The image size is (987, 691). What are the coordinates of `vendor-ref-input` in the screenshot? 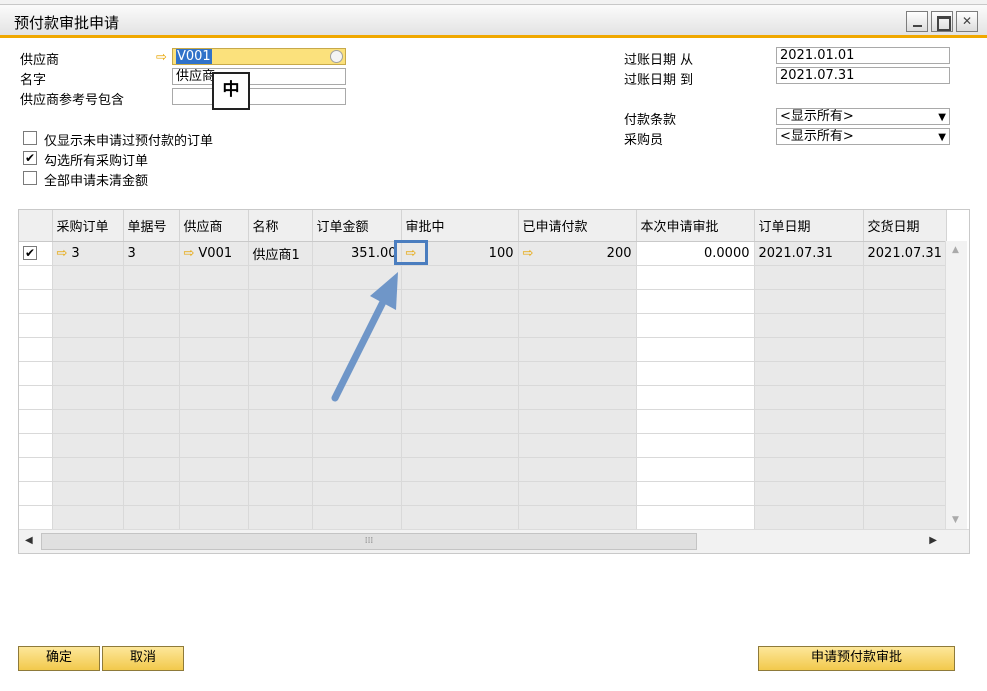 It's located at (259, 96).